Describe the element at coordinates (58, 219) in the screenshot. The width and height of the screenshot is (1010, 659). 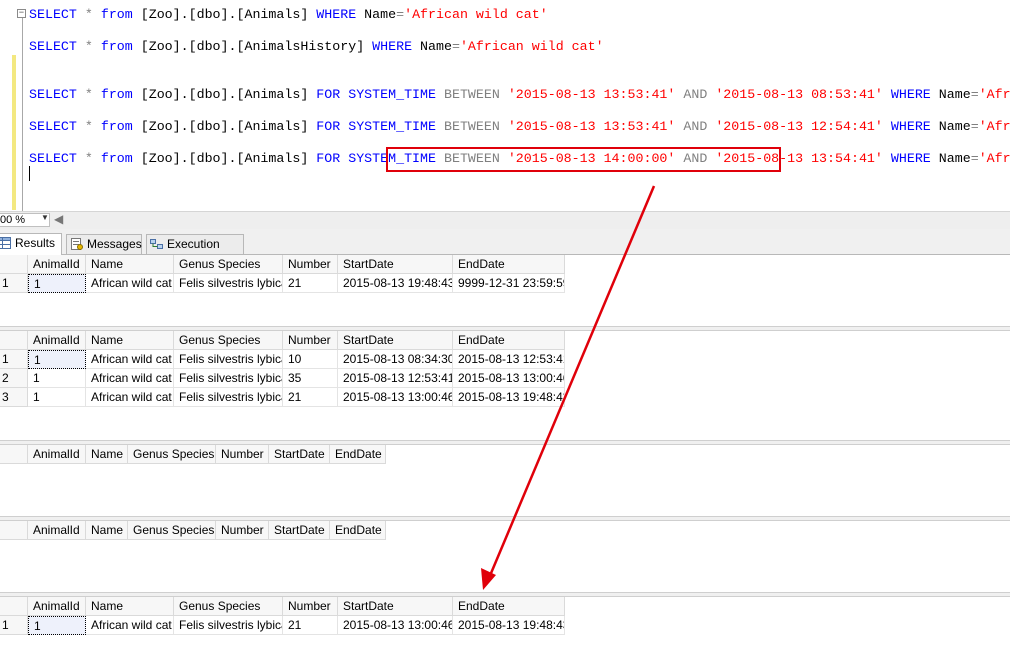
I see `scroll-left-icon: ◀` at that location.